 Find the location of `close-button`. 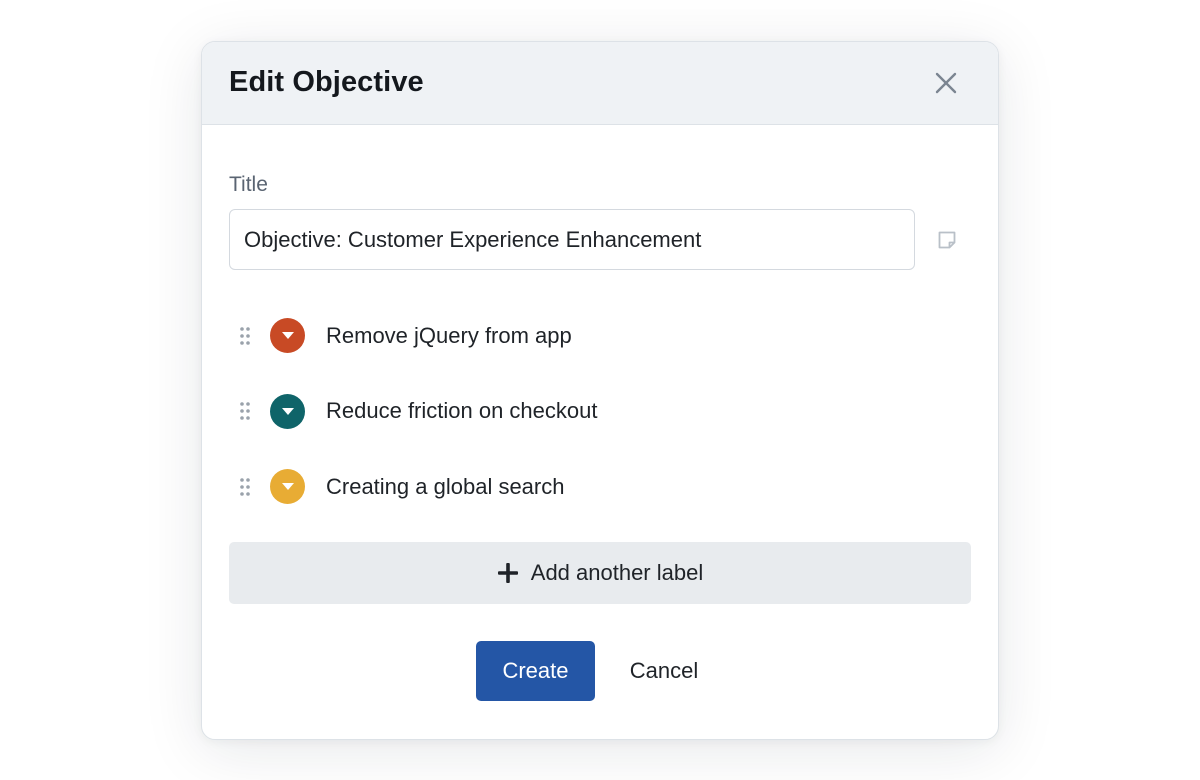

close-button is located at coordinates (946, 83).